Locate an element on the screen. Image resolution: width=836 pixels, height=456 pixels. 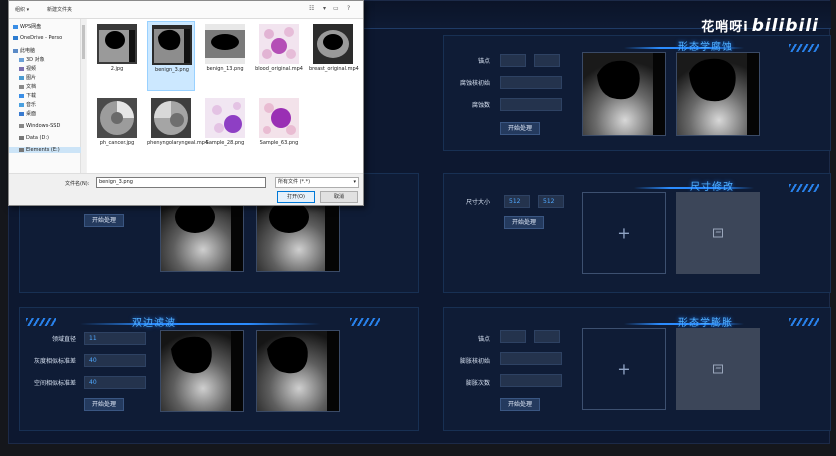
sidebar-item: 此电脑 is located at coordinates (22, 50).